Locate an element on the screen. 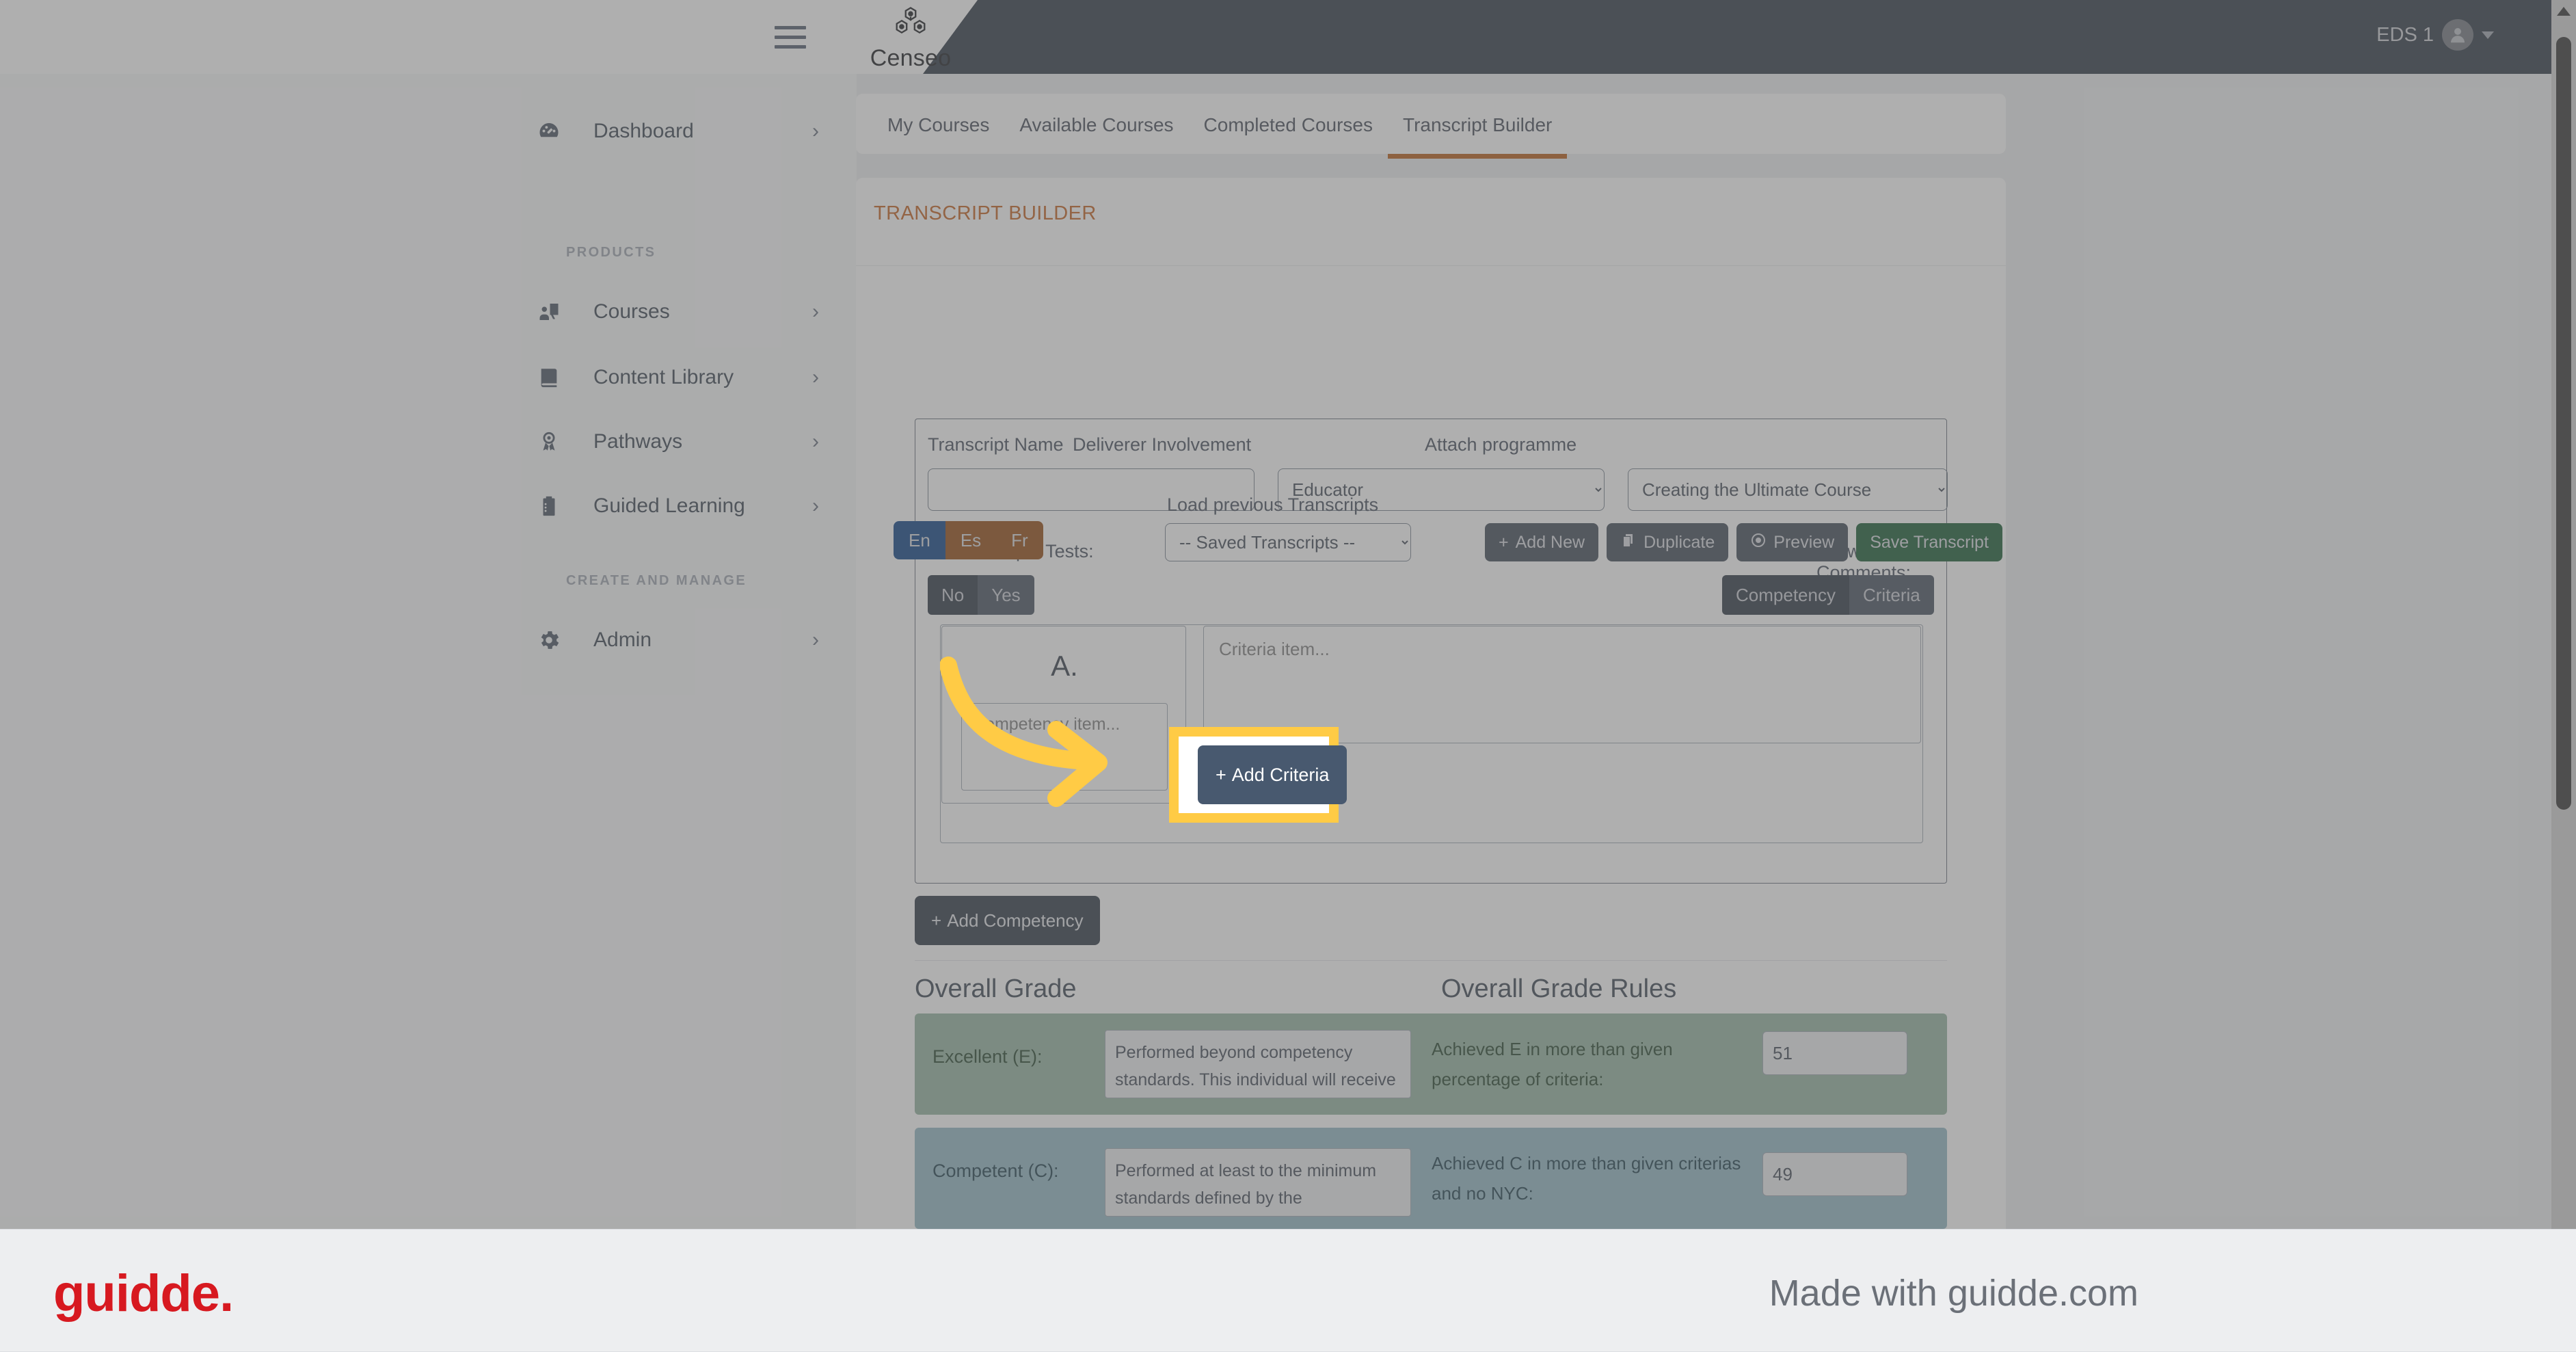  duplicate-button: Duplicate is located at coordinates (1668, 542).